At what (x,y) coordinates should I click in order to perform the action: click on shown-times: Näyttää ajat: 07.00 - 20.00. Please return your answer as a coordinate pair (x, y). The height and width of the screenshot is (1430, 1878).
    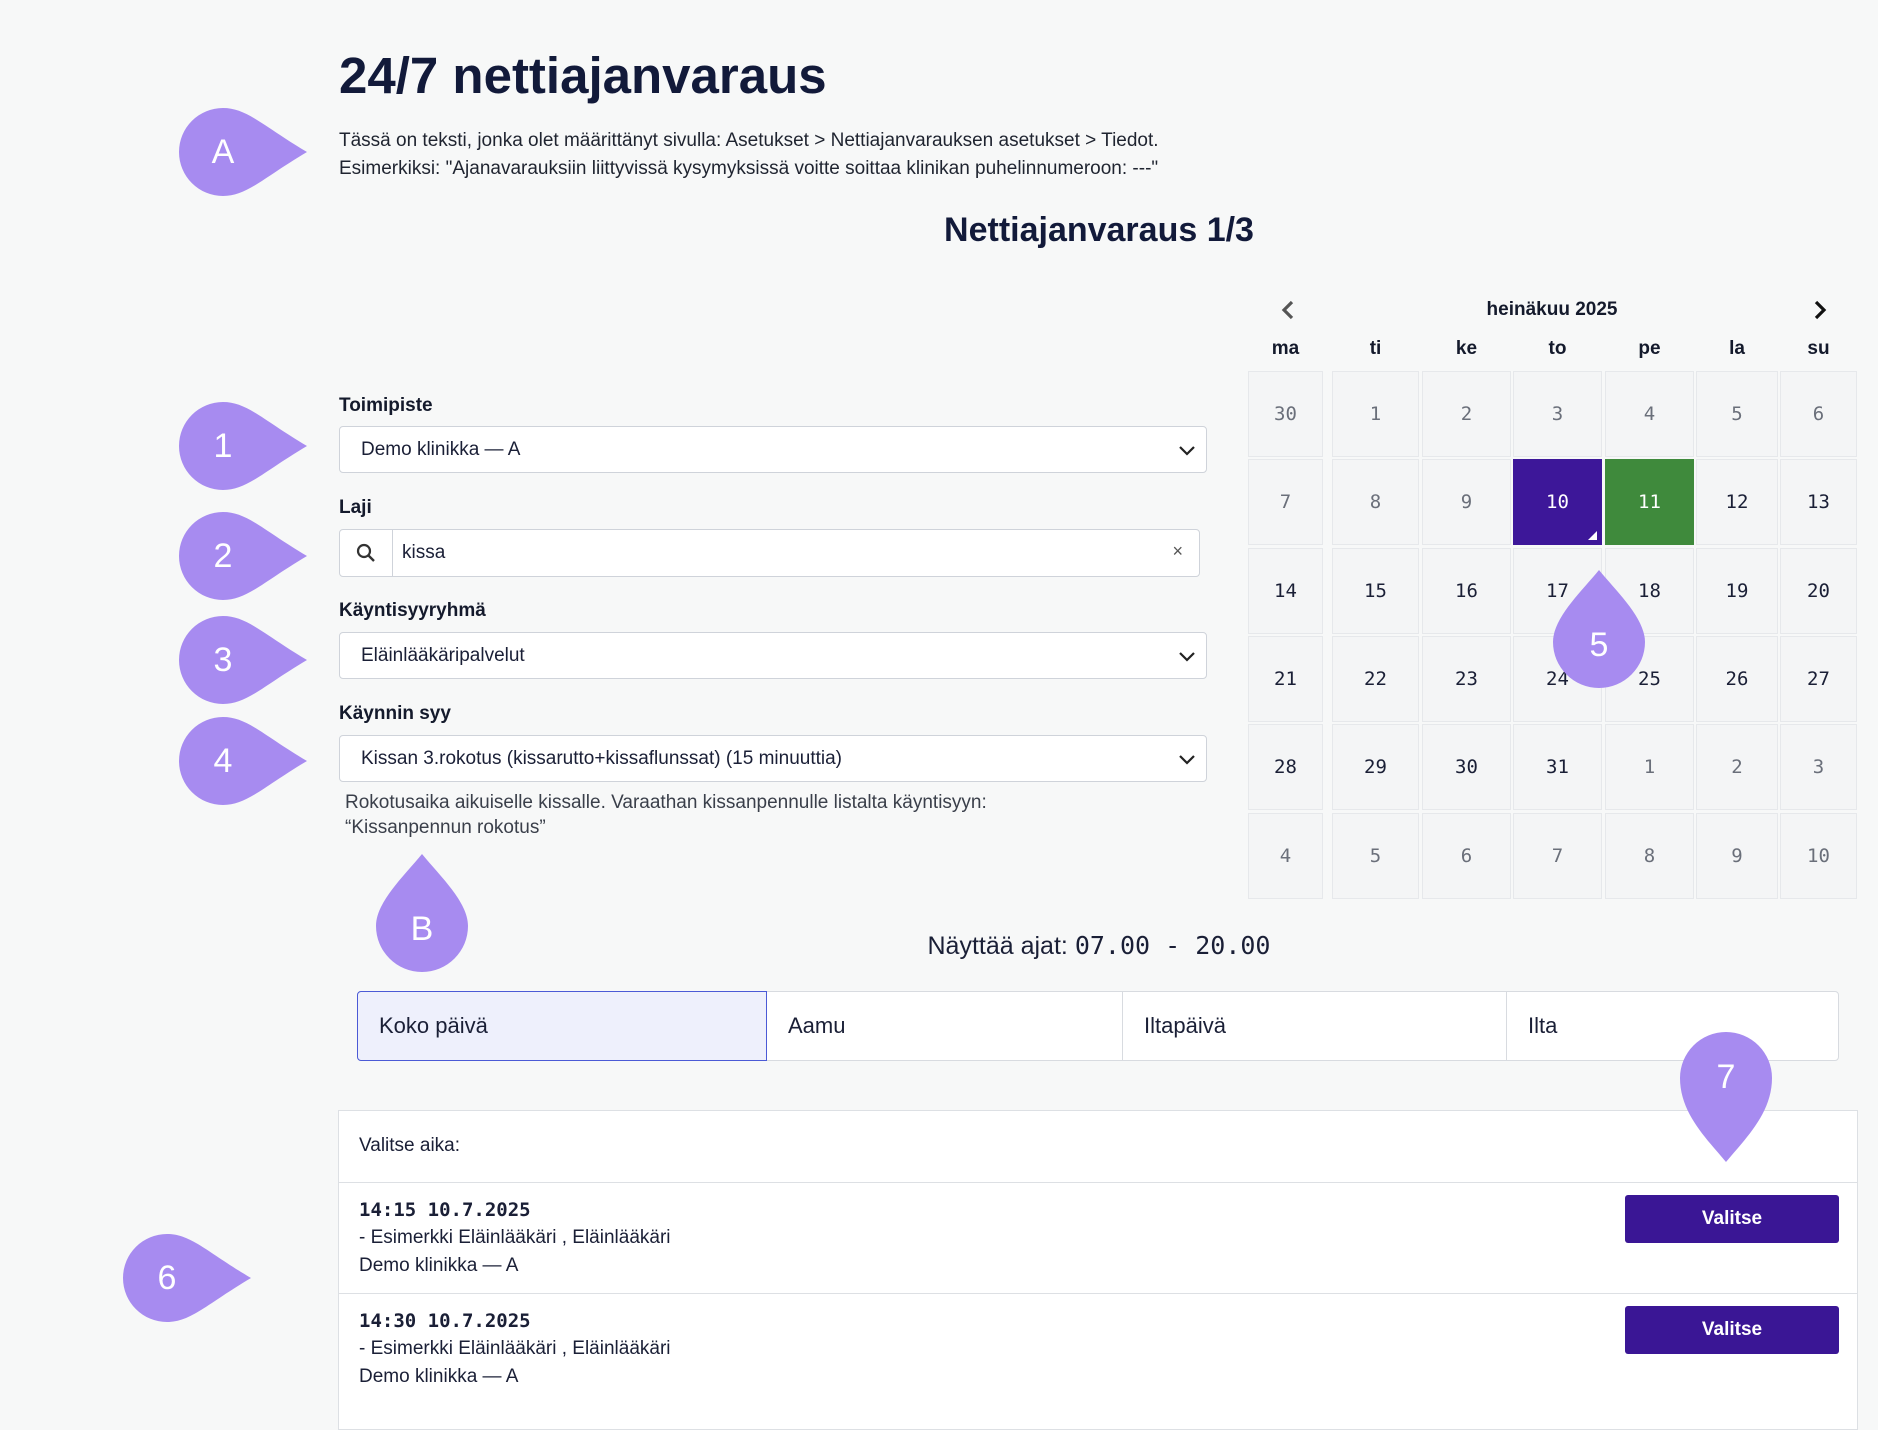
    Looking at the image, I should click on (939, 946).